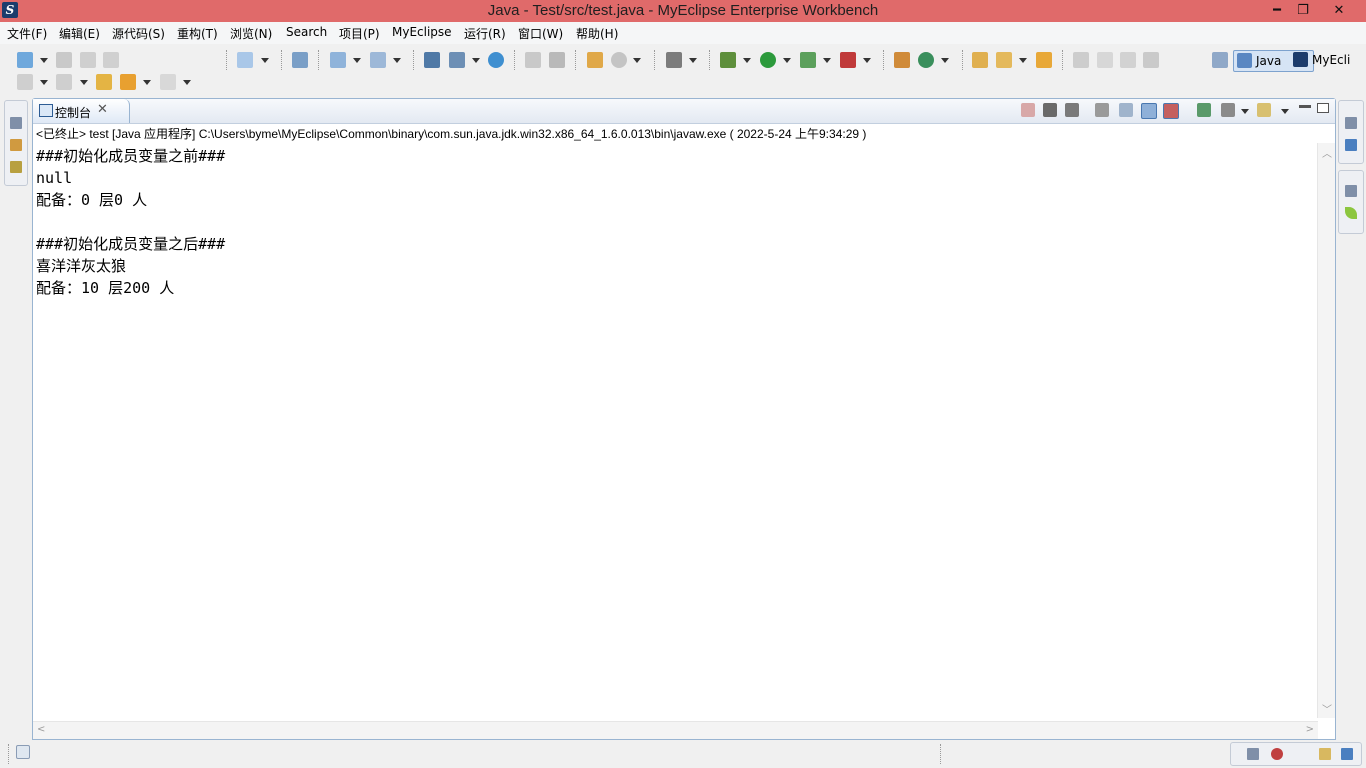 The height and width of the screenshot is (768, 1366). What do you see at coordinates (848, 60) in the screenshot?
I see `external-tools-icon` at bounding box center [848, 60].